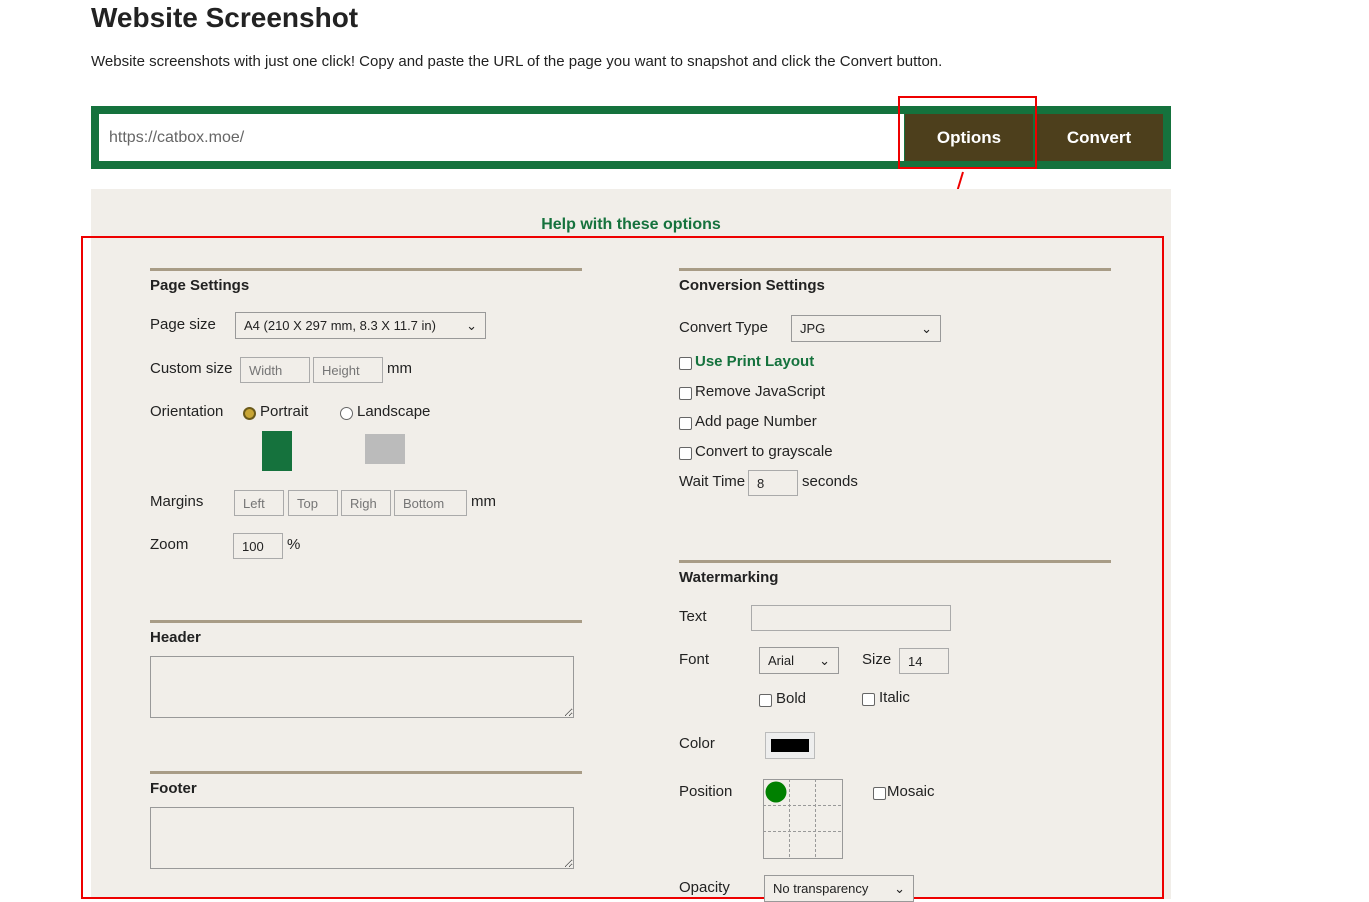 This screenshot has height=902, width=1369. I want to click on bold-label: Bold, so click(791, 698).